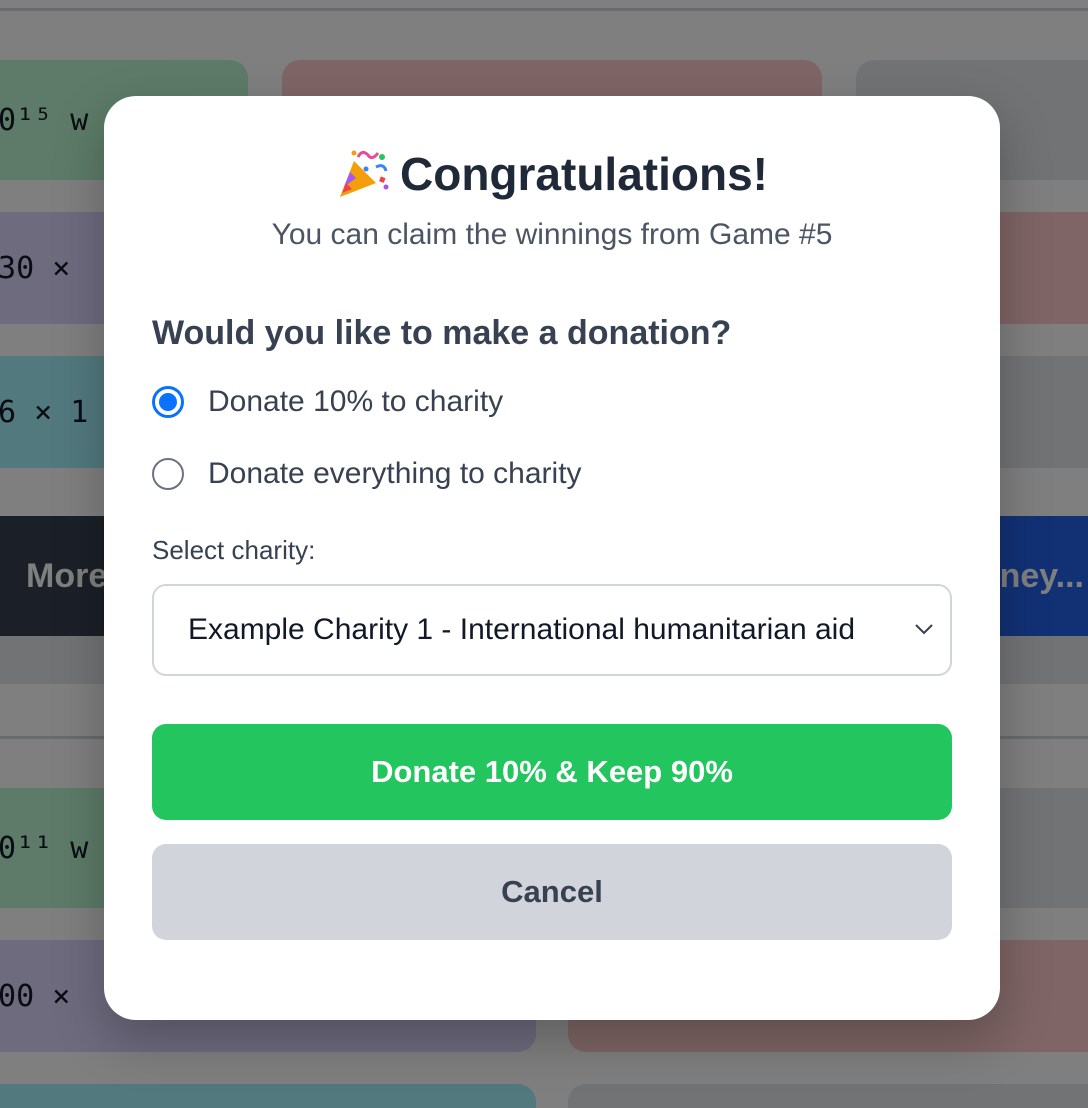  I want to click on donation-question: Would you like to make a donation?, so click(442, 333).